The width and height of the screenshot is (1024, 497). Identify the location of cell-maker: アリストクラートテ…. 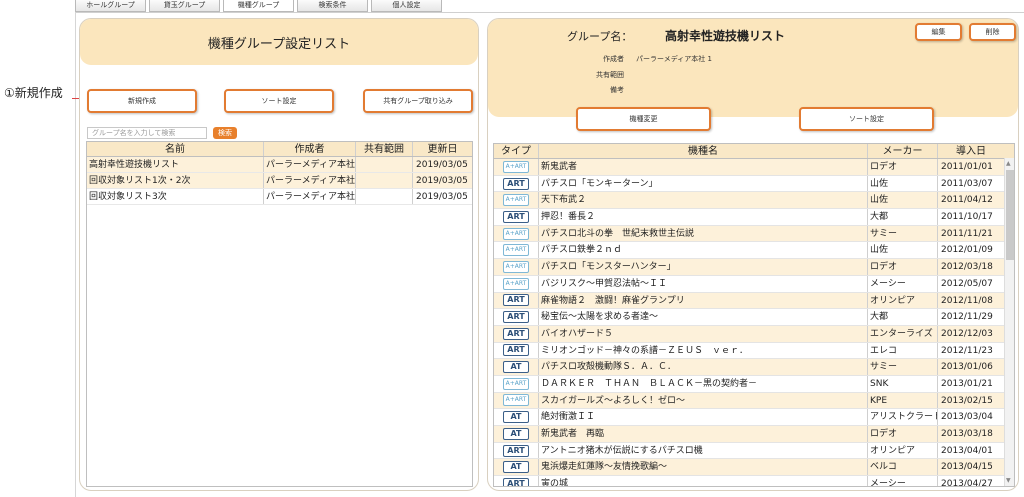
(903, 417).